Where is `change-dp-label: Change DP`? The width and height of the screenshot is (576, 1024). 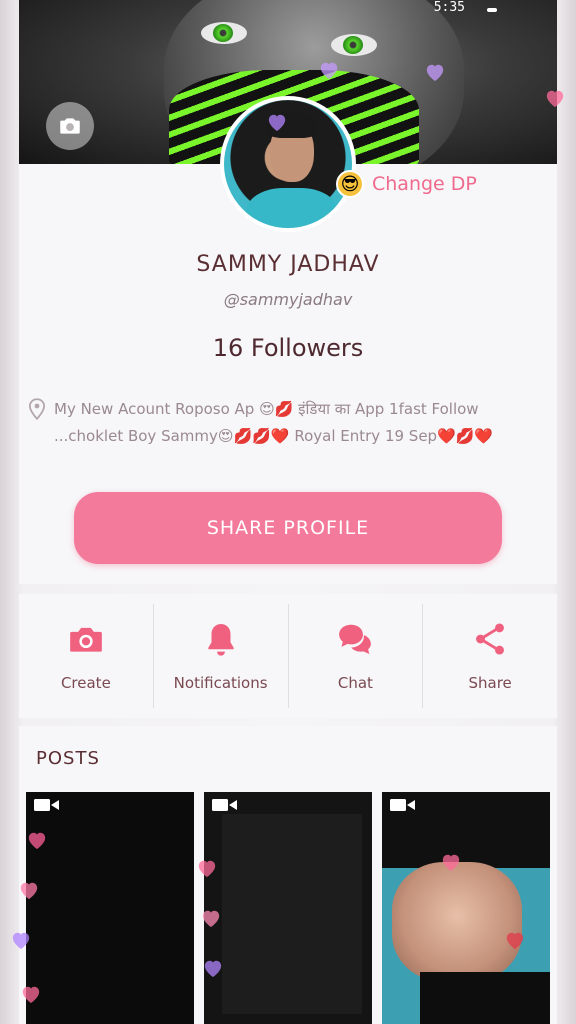 change-dp-label: Change DP is located at coordinates (424, 184).